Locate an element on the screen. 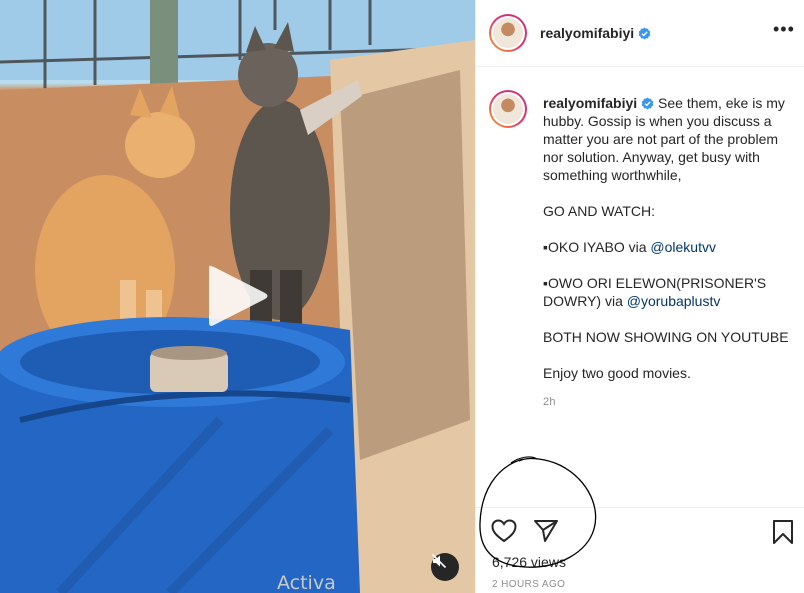 Image resolution: width=804 pixels, height=593 pixels. paper-plane-icon is located at coordinates (546, 531).